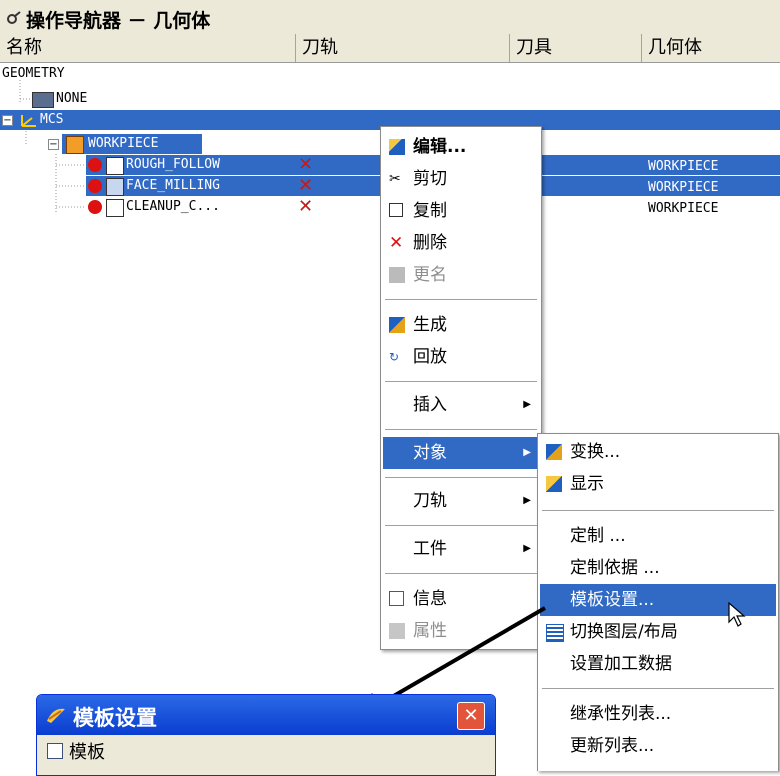 The image size is (780, 776). Describe the element at coordinates (173, 185) in the screenshot. I see `op-name: FACE_MILLING` at that location.